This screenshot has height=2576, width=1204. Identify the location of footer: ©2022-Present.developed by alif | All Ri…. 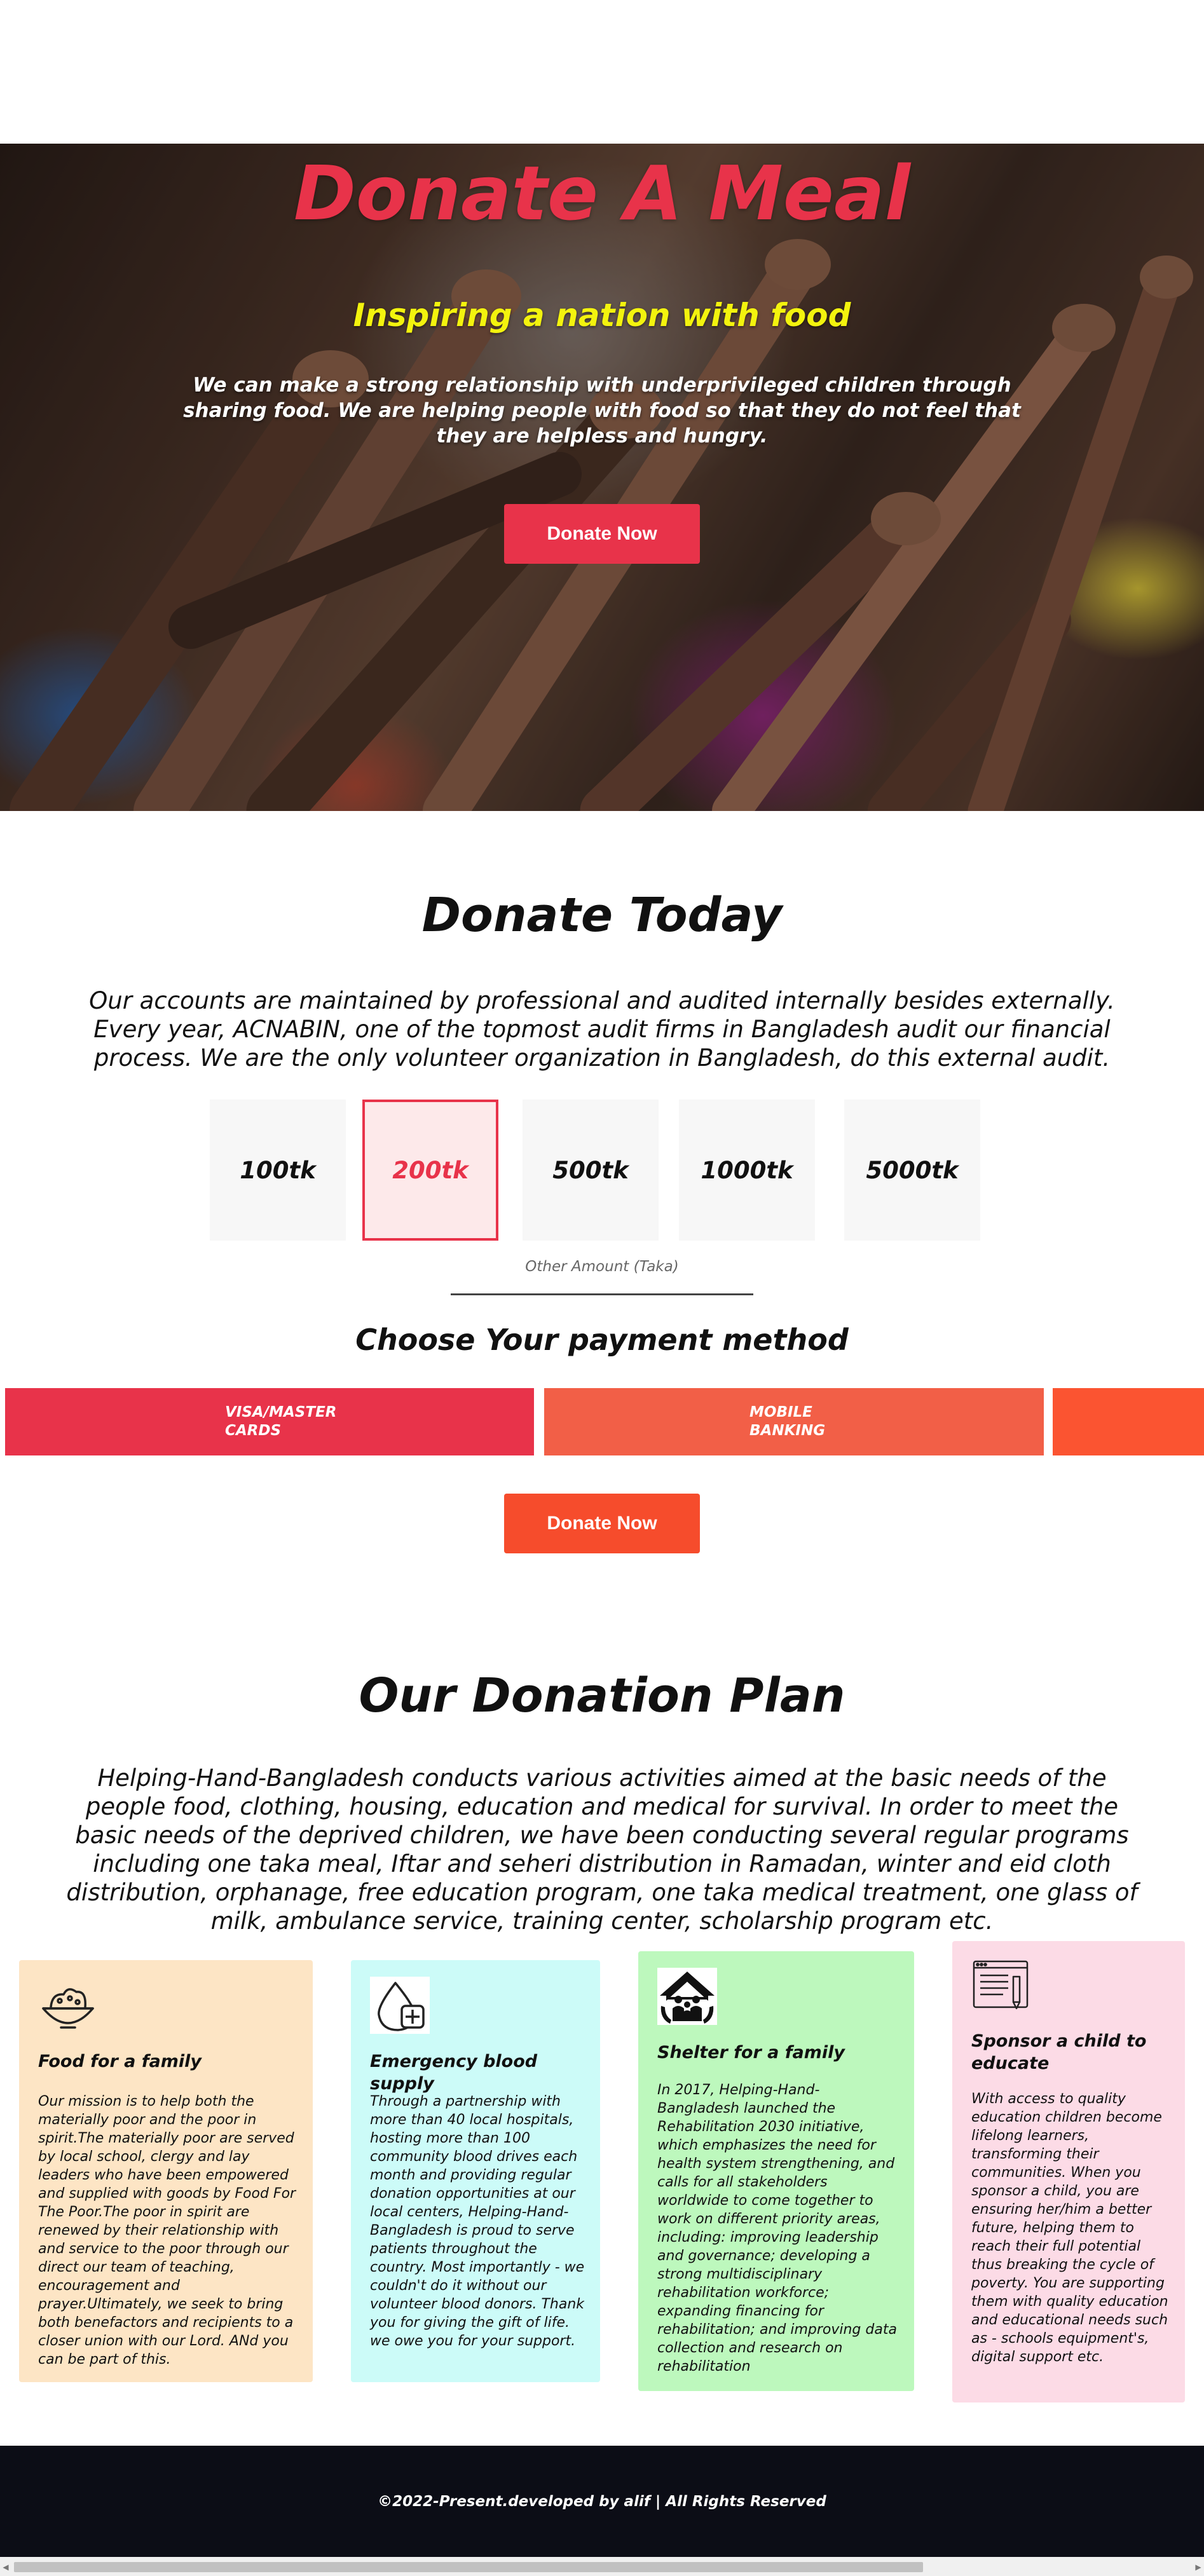
(602, 2501).